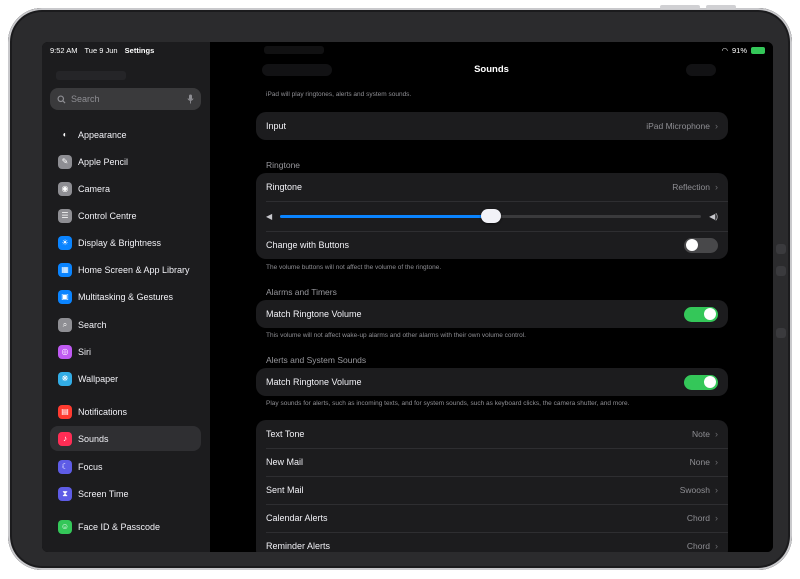  I want to click on search-placeholder: Search, so click(85, 99).